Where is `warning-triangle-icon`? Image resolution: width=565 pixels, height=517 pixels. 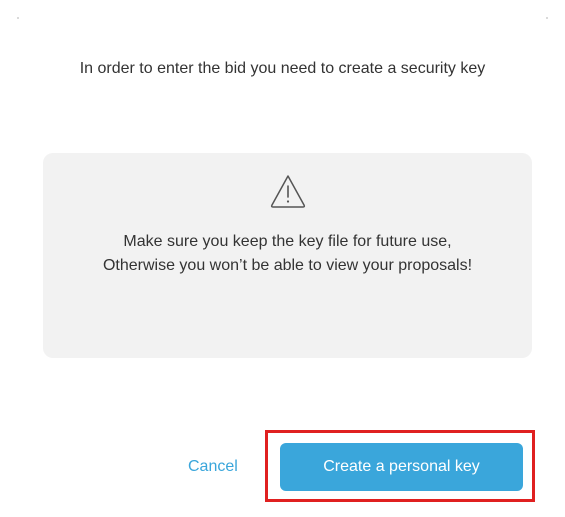 warning-triangle-icon is located at coordinates (288, 191).